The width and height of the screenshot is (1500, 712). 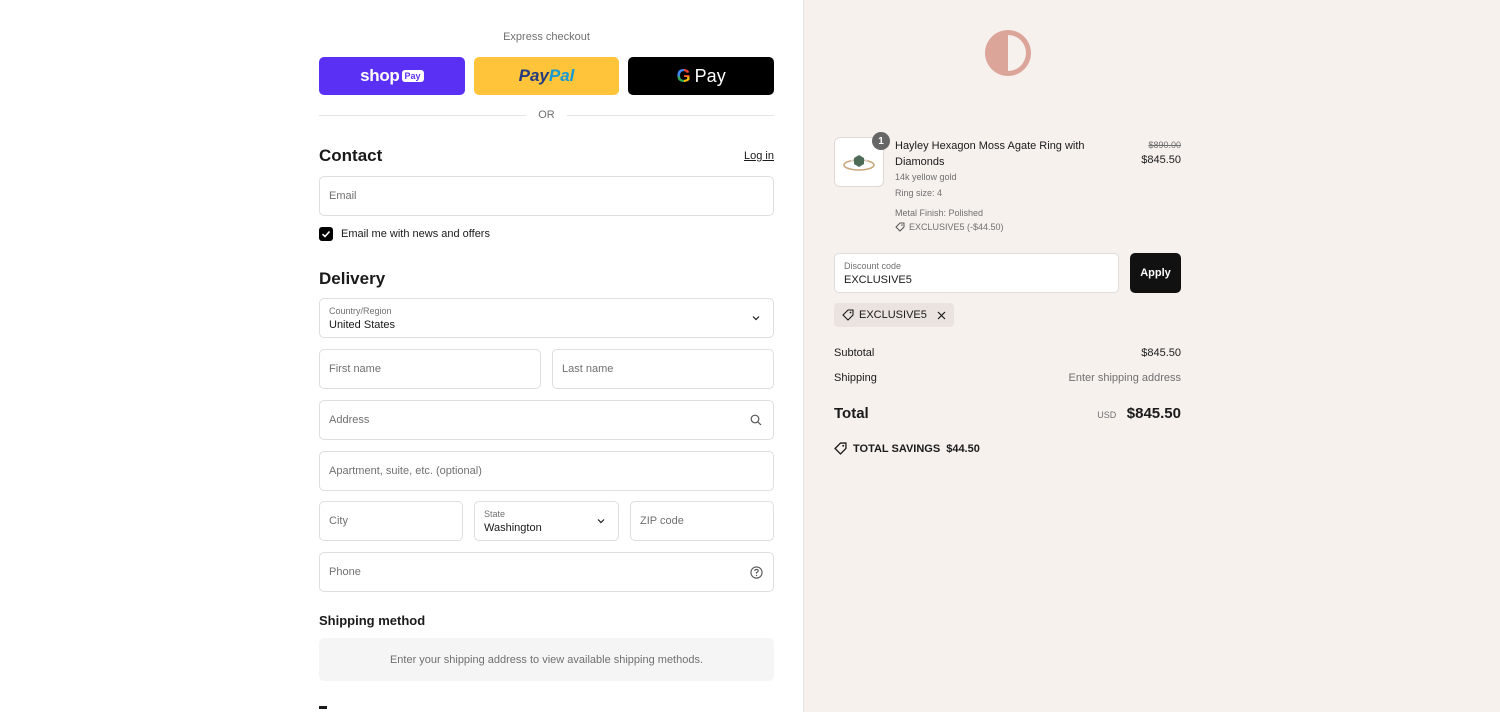 I want to click on newsletter-option: Email me with news and offers, so click(x=404, y=234).